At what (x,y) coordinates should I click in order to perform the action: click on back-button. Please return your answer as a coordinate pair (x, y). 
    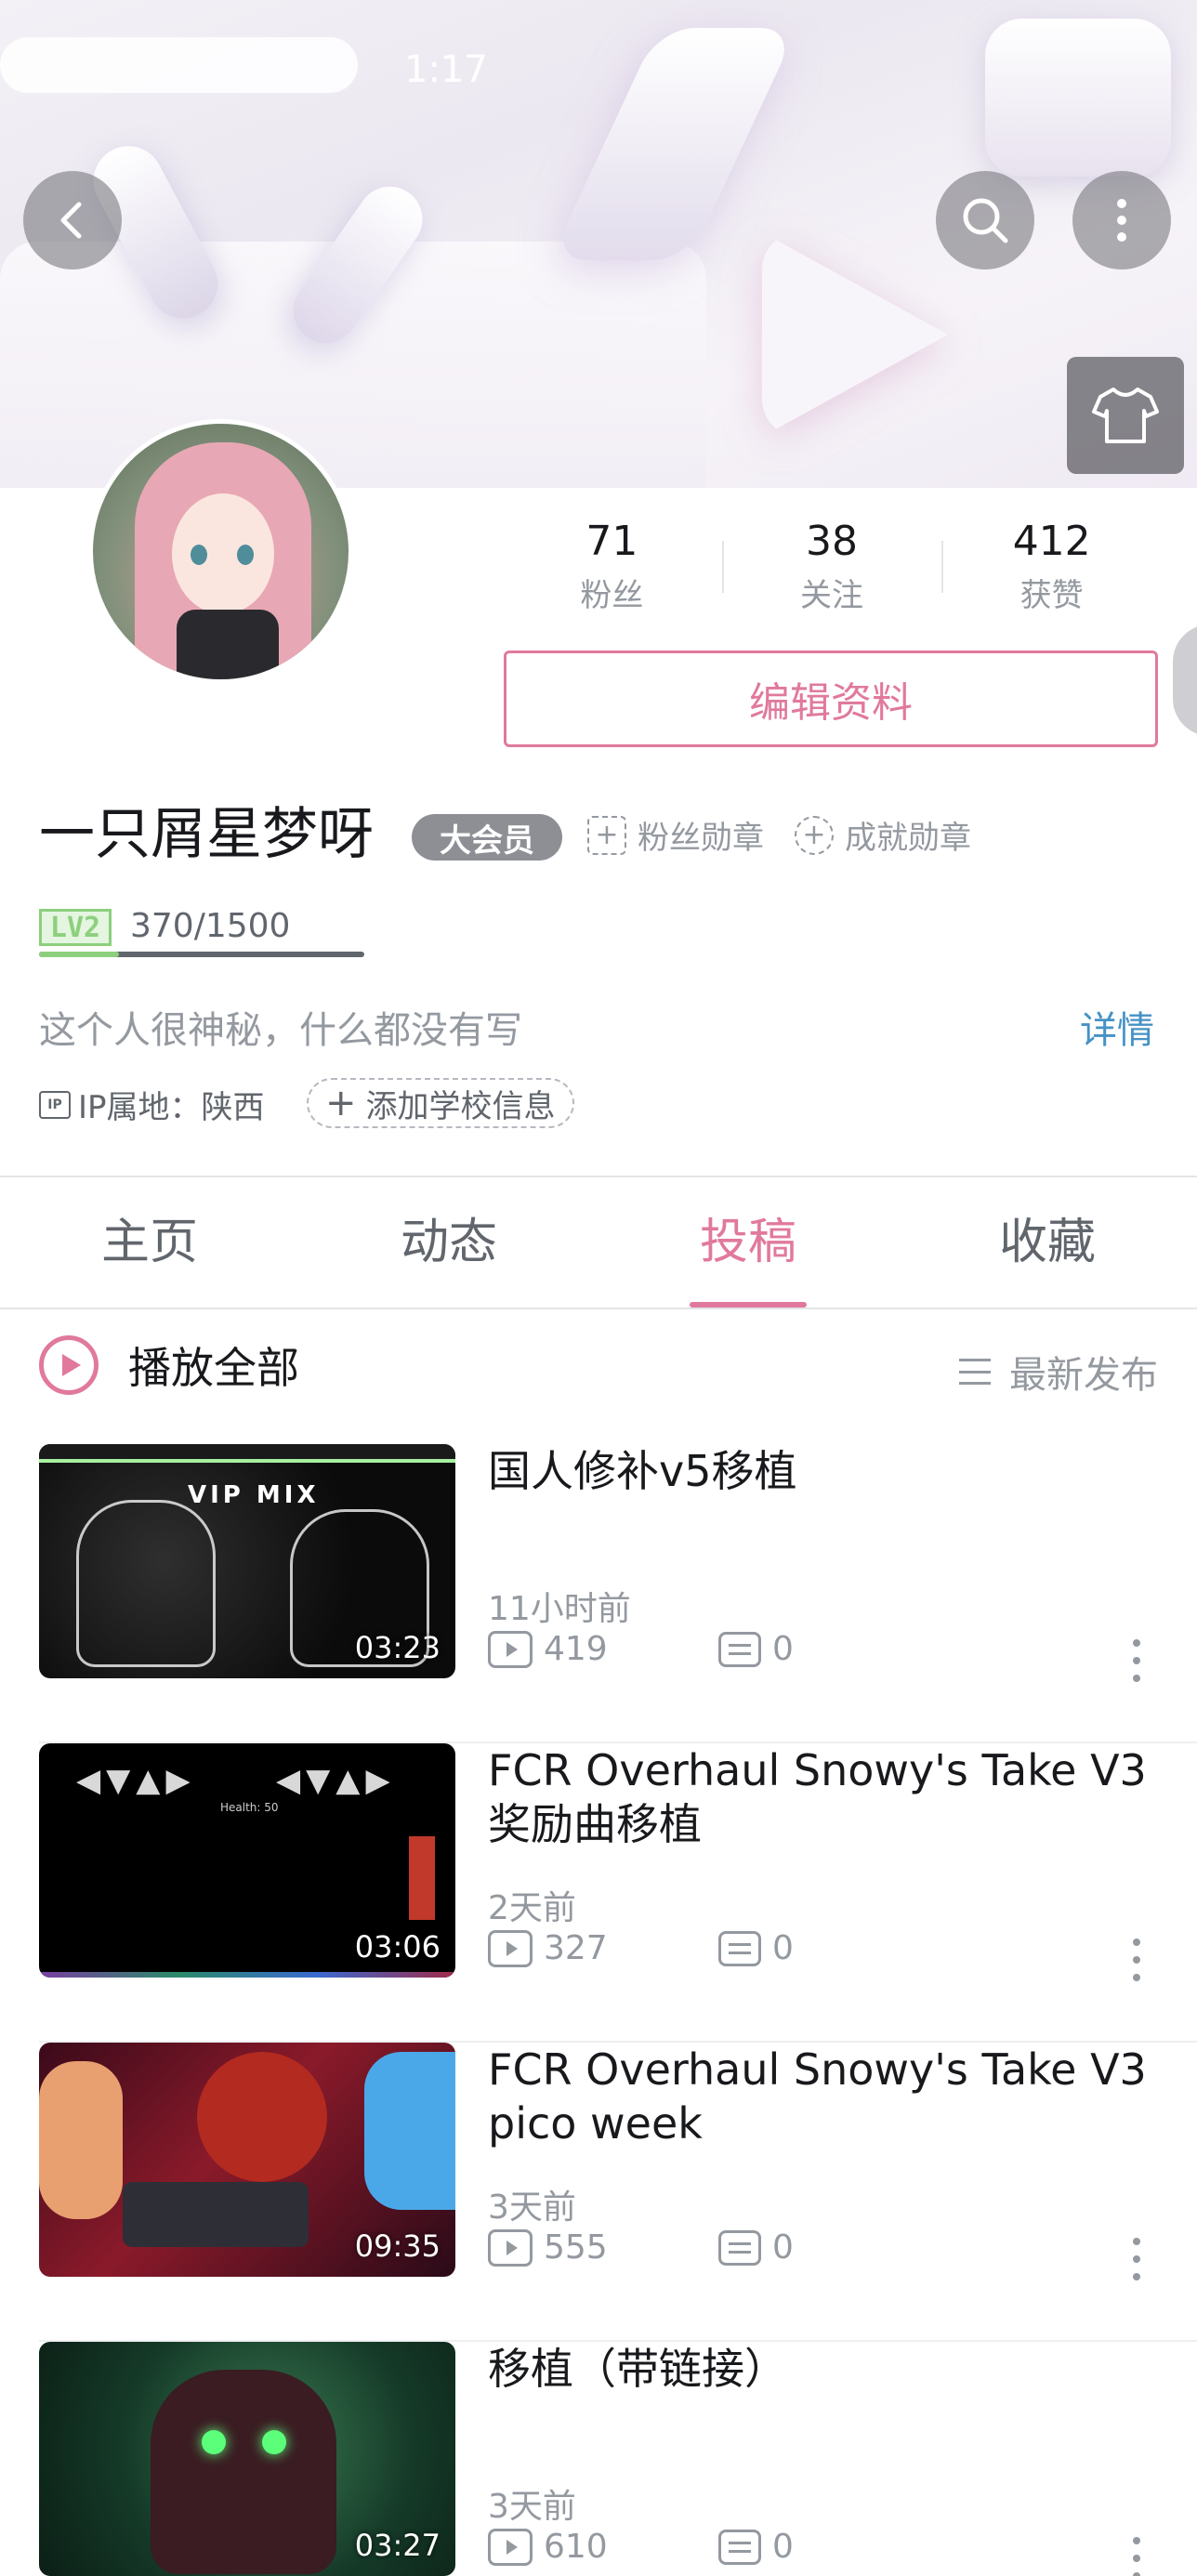
    Looking at the image, I should click on (72, 220).